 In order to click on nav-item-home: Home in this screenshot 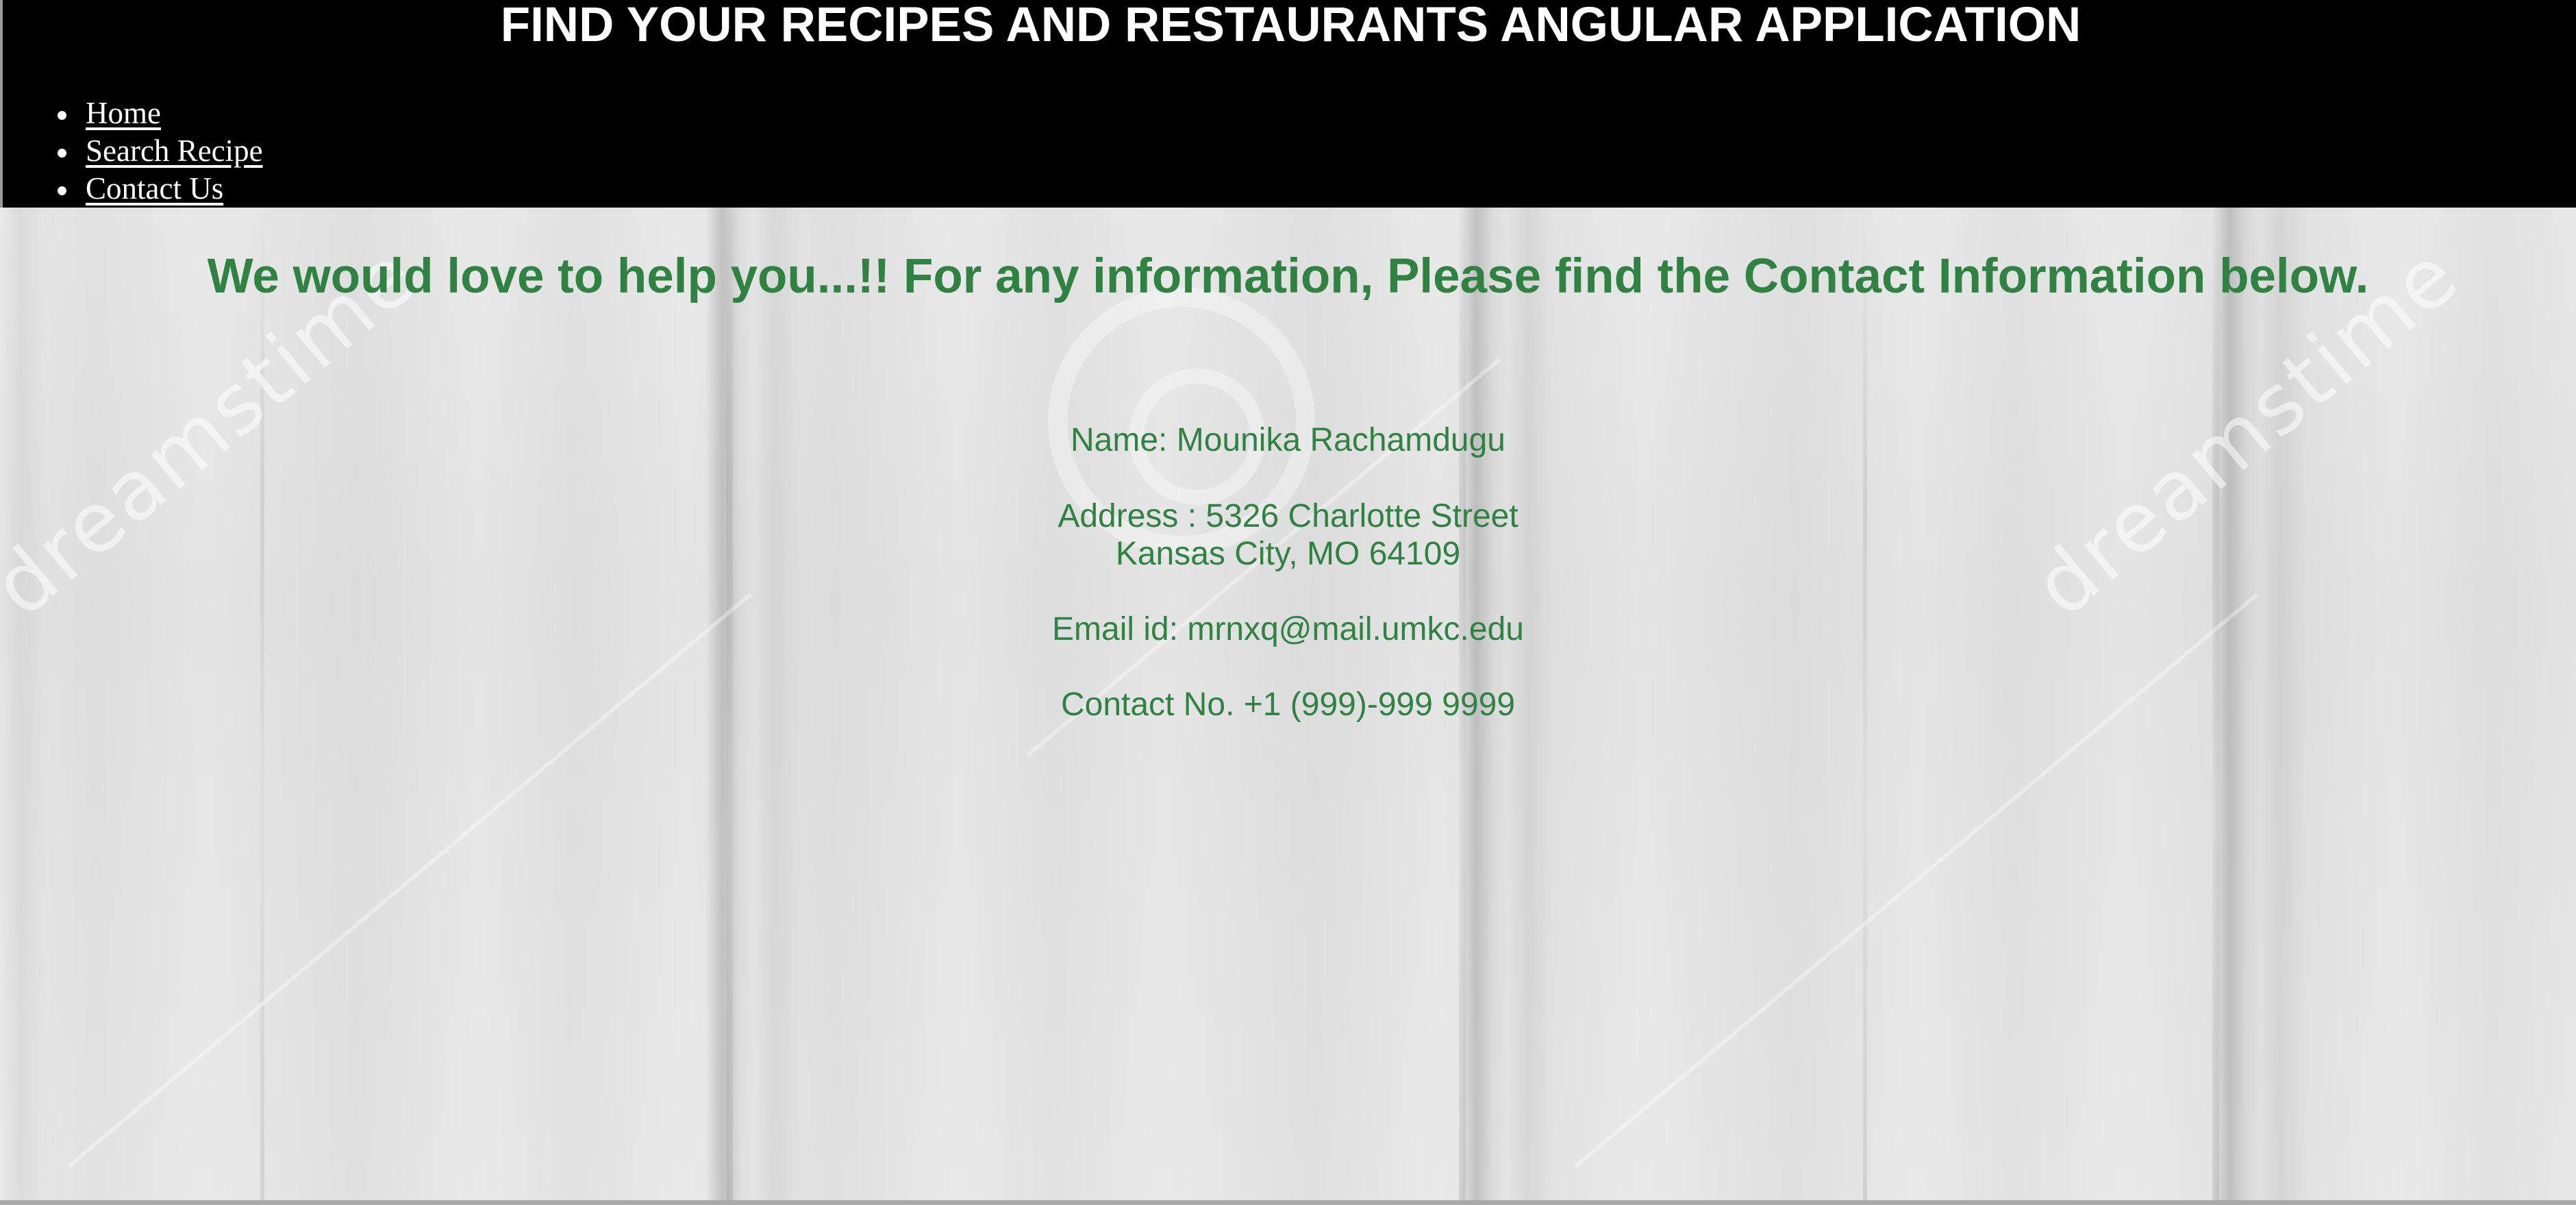, I will do `click(133, 113)`.